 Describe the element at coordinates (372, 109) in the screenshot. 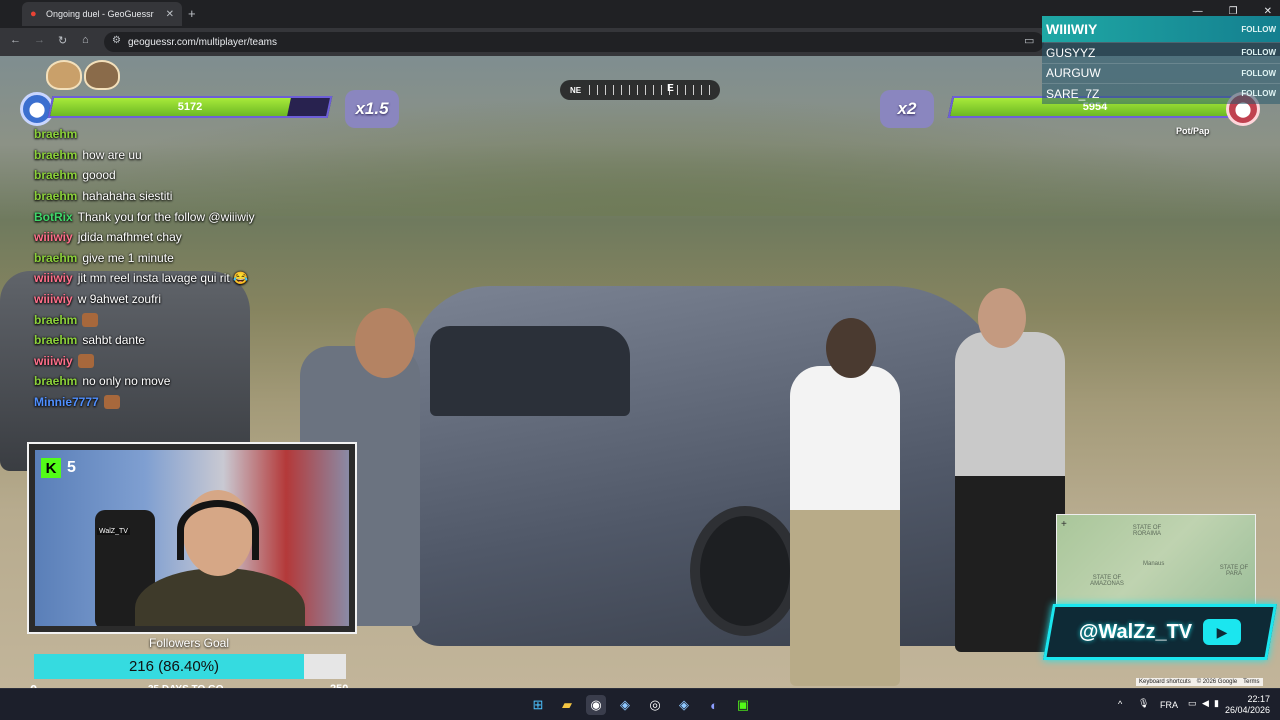

I see `left-multiplier: x1.5` at that location.